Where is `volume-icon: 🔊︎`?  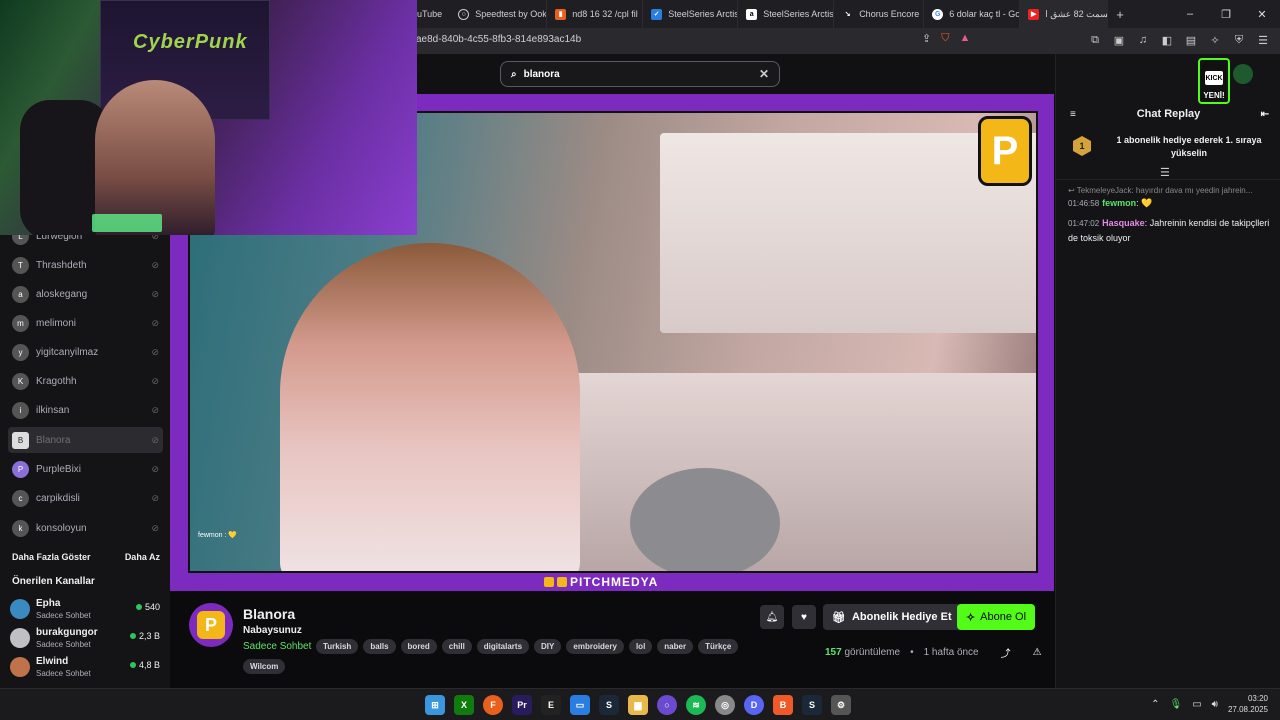
volume-icon: 🔊︎ is located at coordinates (1215, 704).